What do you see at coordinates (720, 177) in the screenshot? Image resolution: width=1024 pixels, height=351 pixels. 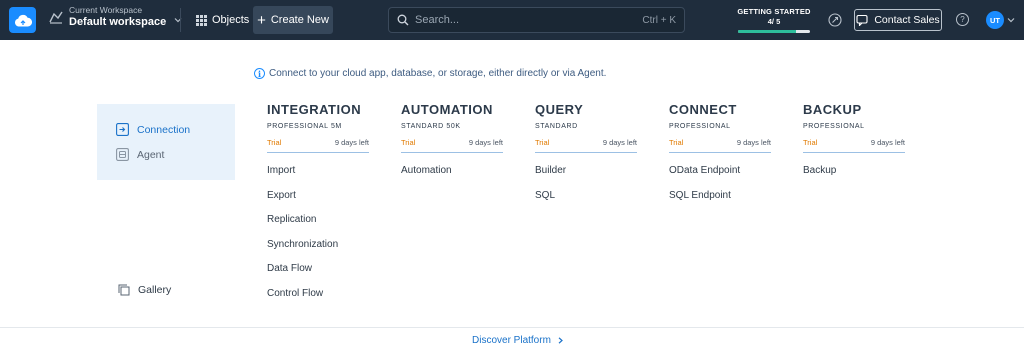 I see `menu-item-odata-endpoint: OData Endpoint` at bounding box center [720, 177].